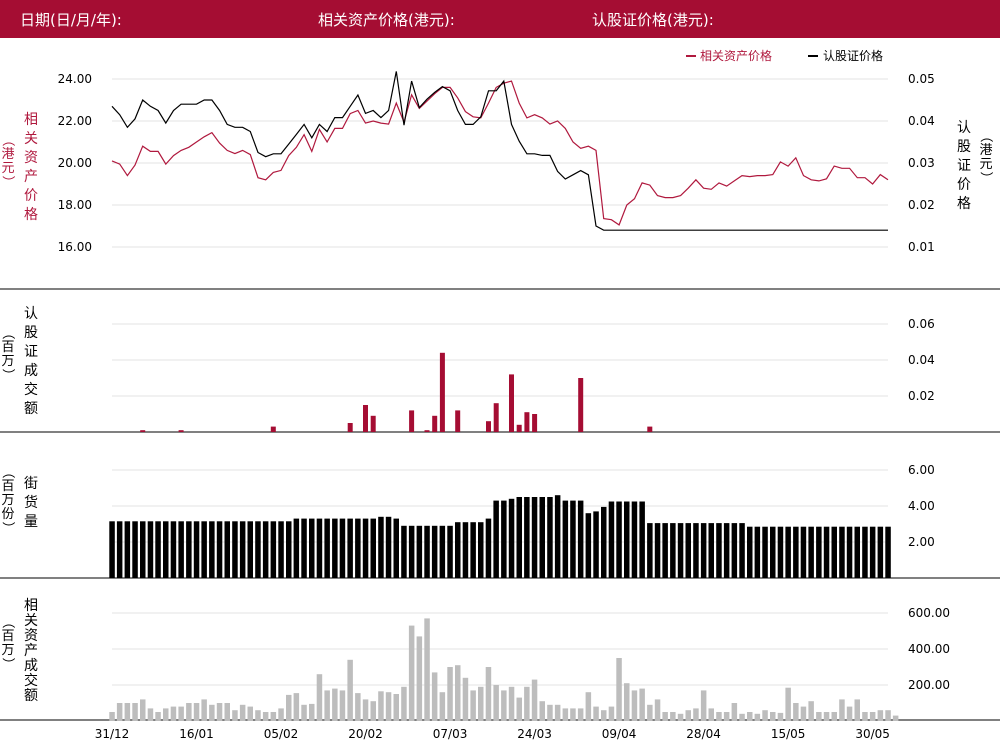 The height and width of the screenshot is (751, 1000). What do you see at coordinates (196, 734) in the screenshot?
I see `x-tick-label: 16/01` at bounding box center [196, 734].